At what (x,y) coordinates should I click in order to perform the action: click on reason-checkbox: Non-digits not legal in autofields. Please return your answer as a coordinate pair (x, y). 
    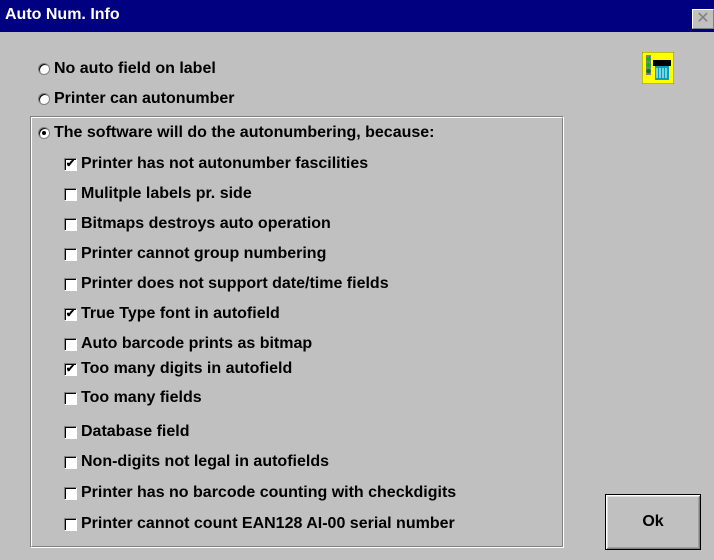
    Looking at the image, I should click on (196, 462).